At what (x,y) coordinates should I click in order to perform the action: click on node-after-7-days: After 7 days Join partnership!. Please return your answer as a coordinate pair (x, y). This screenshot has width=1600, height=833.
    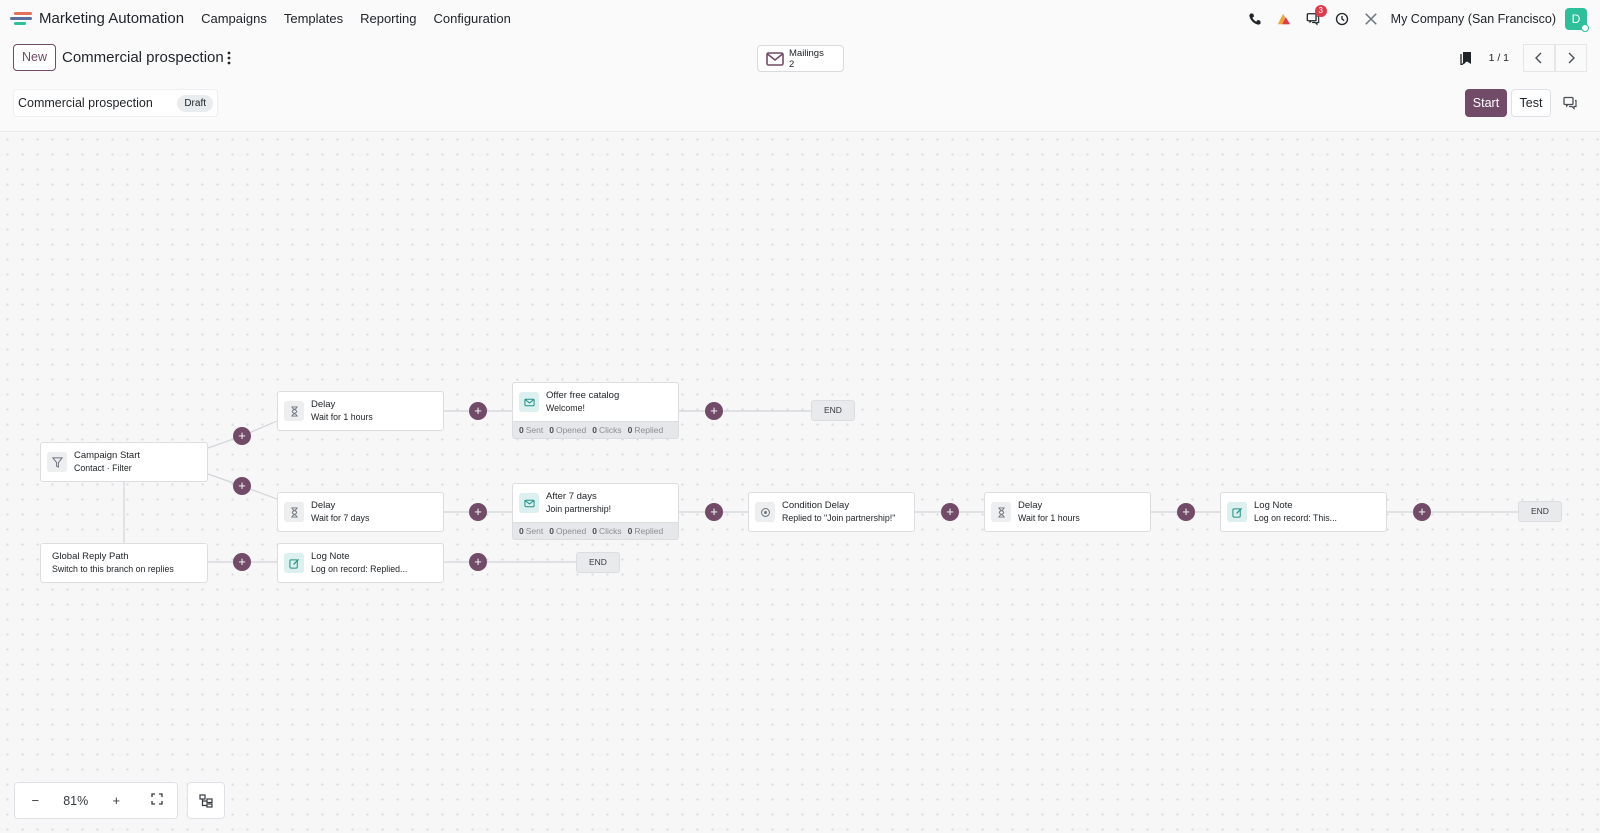
    Looking at the image, I should click on (595, 503).